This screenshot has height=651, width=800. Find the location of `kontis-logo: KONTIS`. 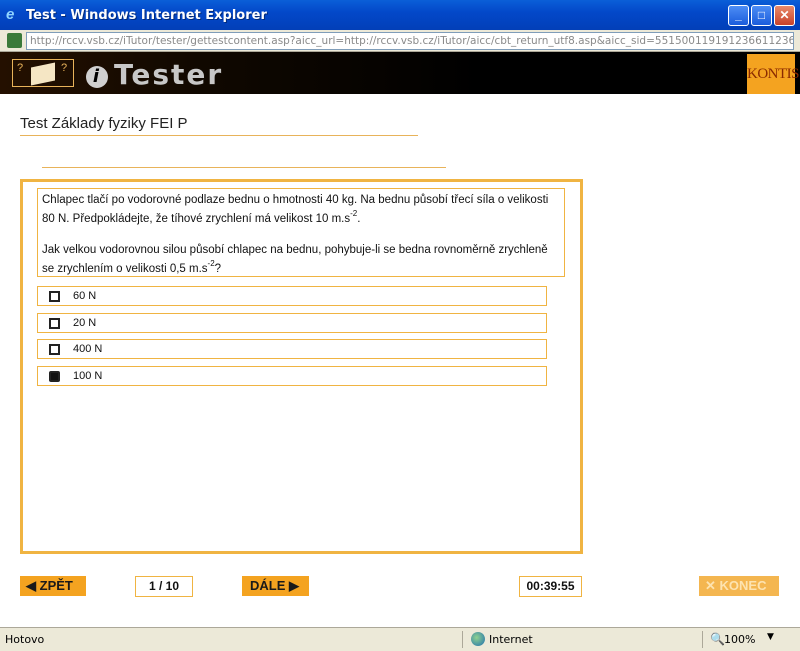

kontis-logo: KONTIS is located at coordinates (773, 74).